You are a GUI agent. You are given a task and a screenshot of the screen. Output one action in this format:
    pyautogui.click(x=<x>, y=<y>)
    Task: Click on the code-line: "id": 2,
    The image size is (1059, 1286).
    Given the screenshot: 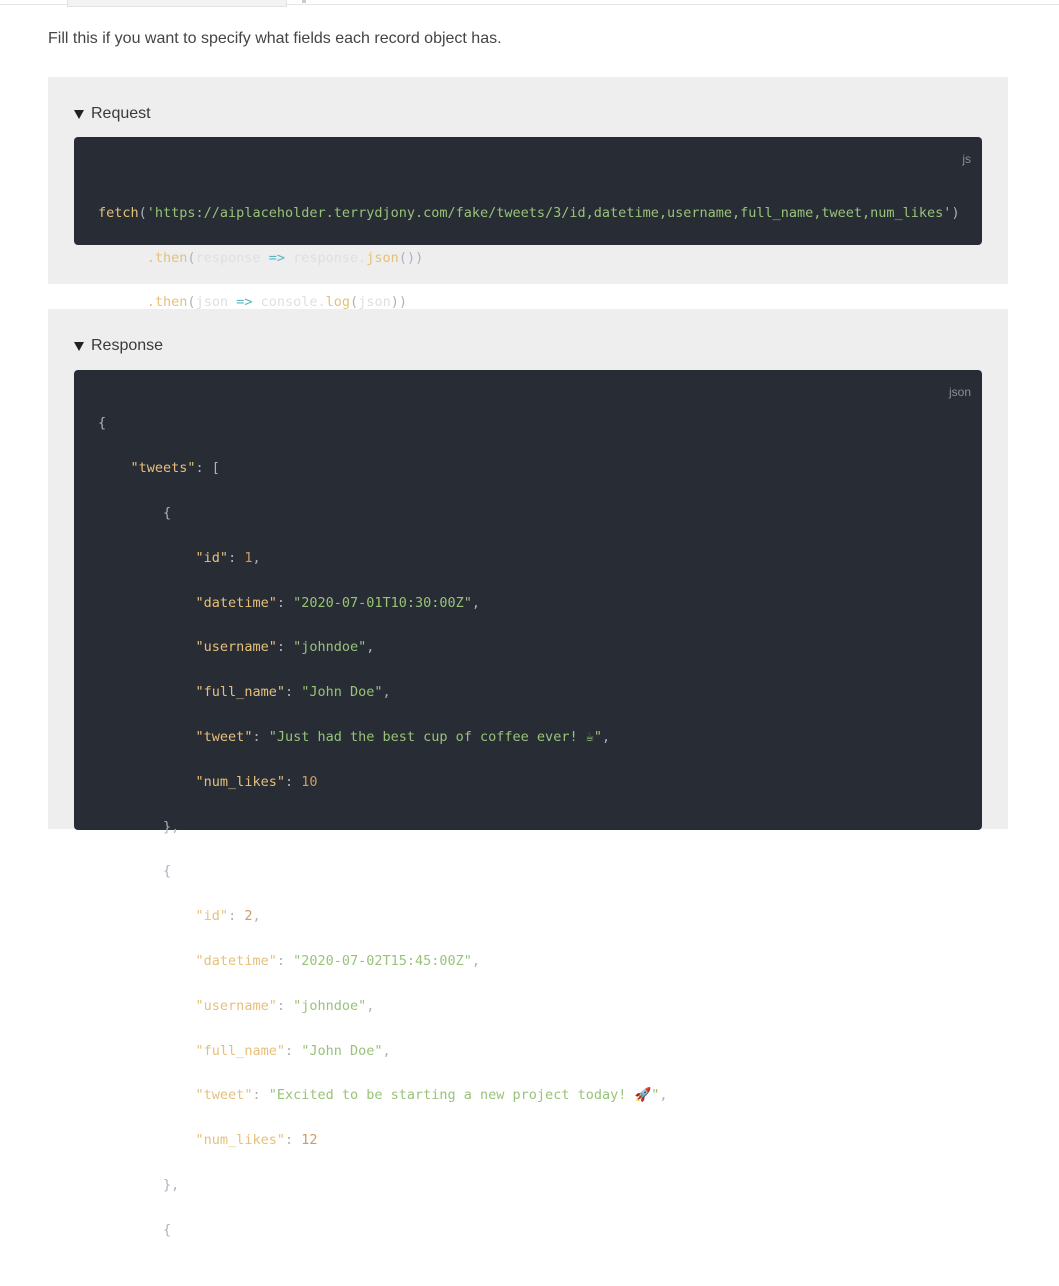 What is the action you would take?
    pyautogui.click(x=228, y=916)
    